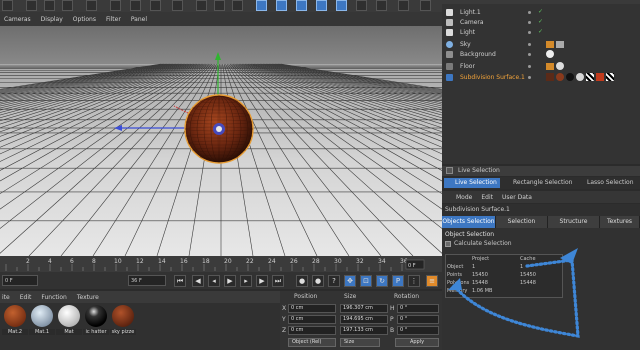 Image resolution: width=640 pixels, height=350 pixels. What do you see at coordinates (88, 297) in the screenshot?
I see `material-menu-item: Texture` at bounding box center [88, 297].